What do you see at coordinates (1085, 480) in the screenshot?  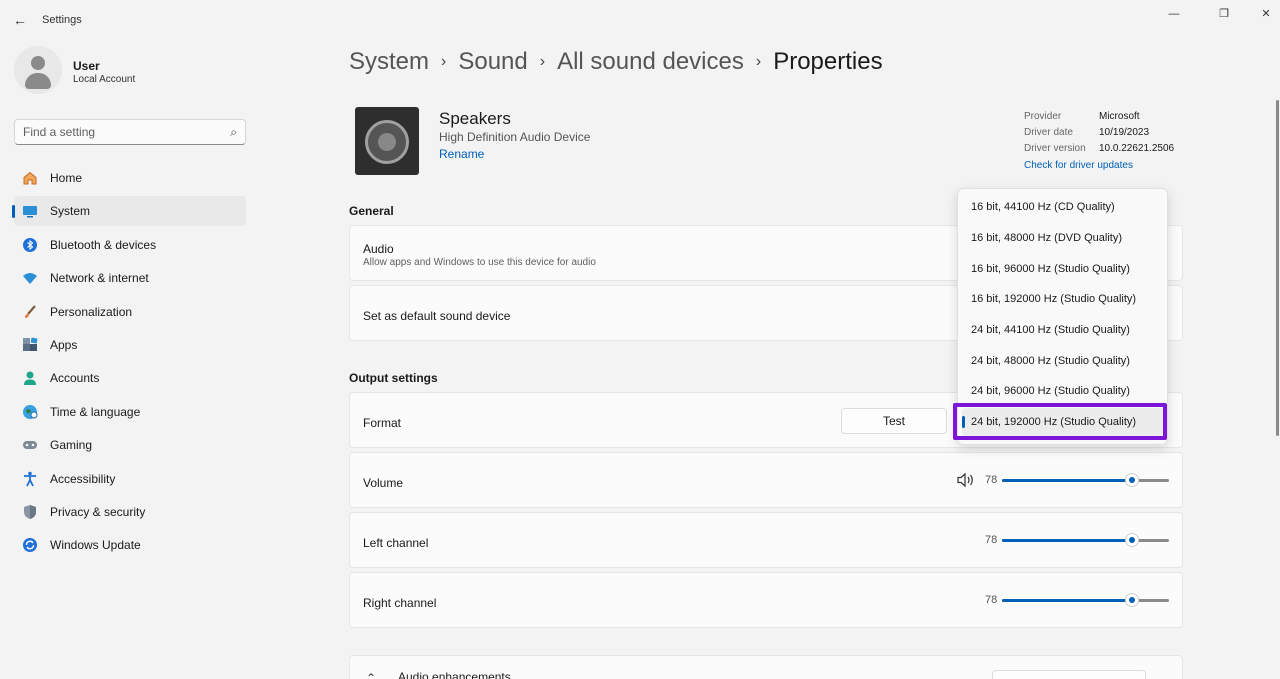 I see `volume-slider` at bounding box center [1085, 480].